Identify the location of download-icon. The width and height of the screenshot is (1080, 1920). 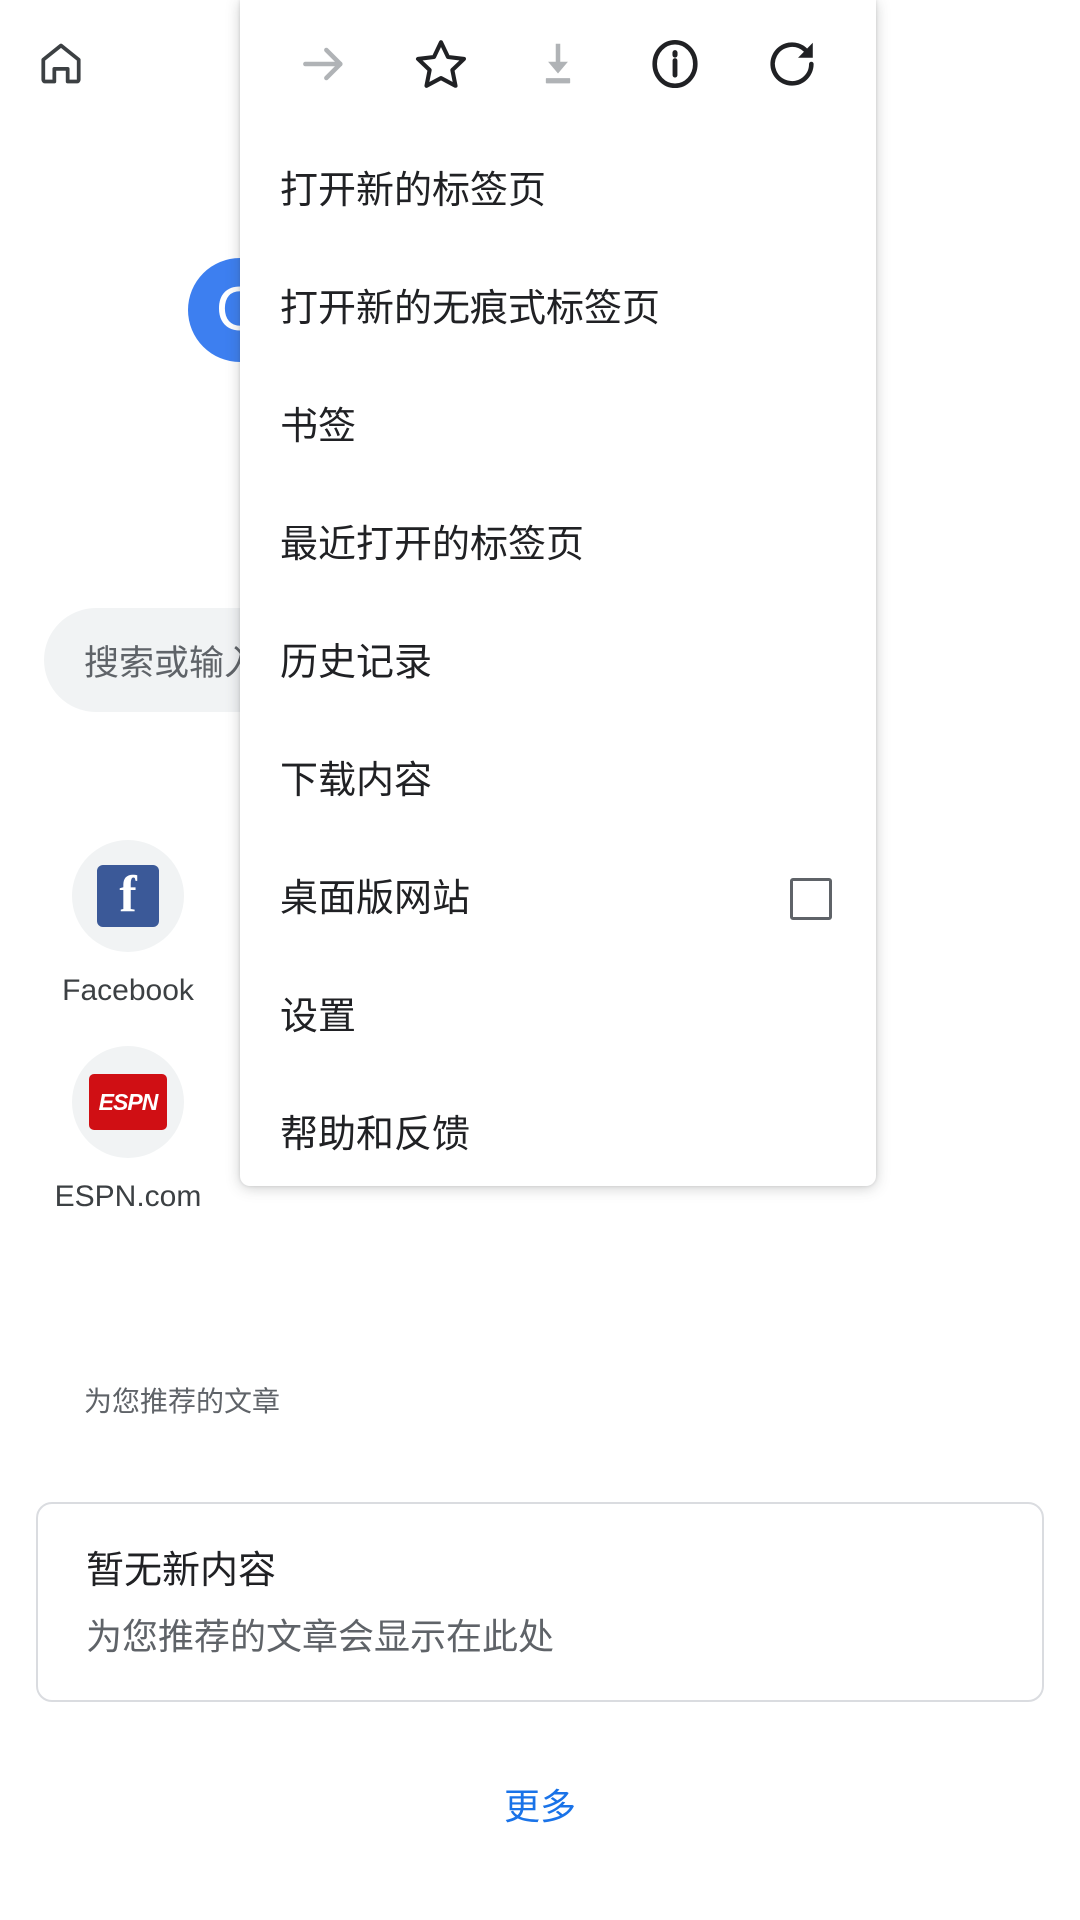
(558, 64).